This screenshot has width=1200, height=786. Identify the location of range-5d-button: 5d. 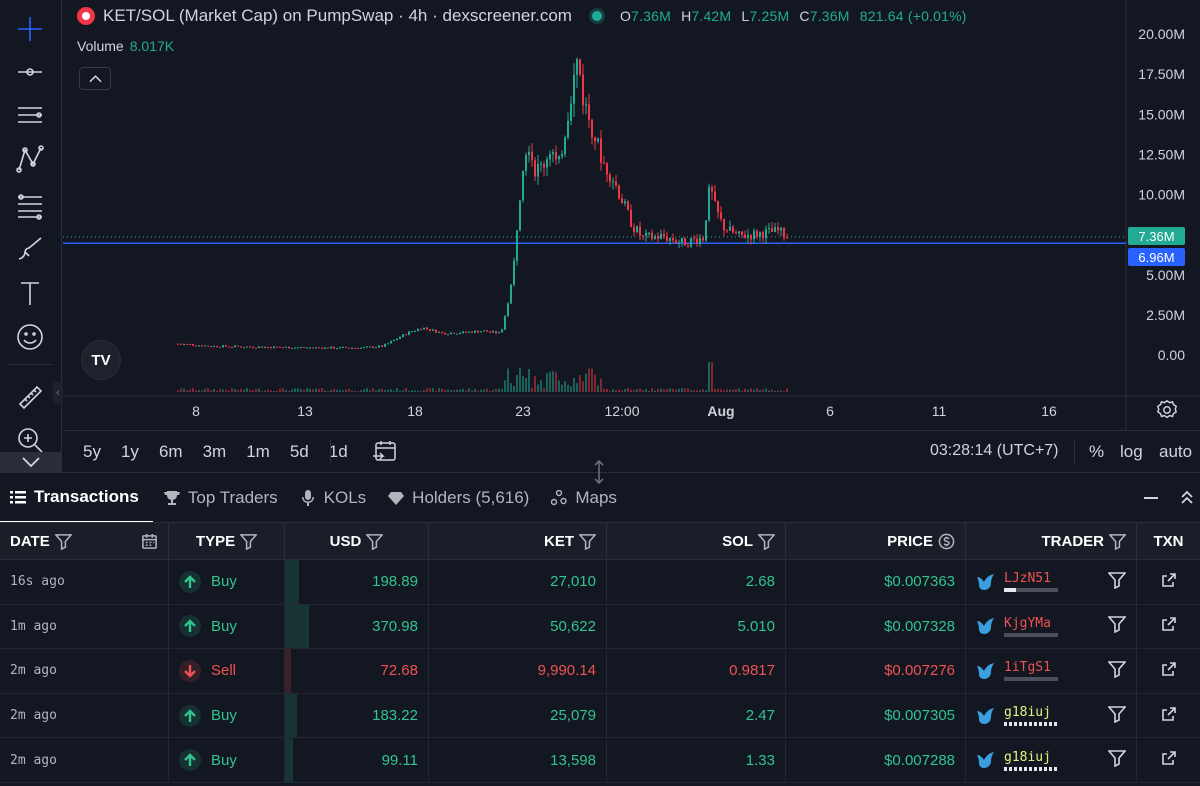
(299, 452).